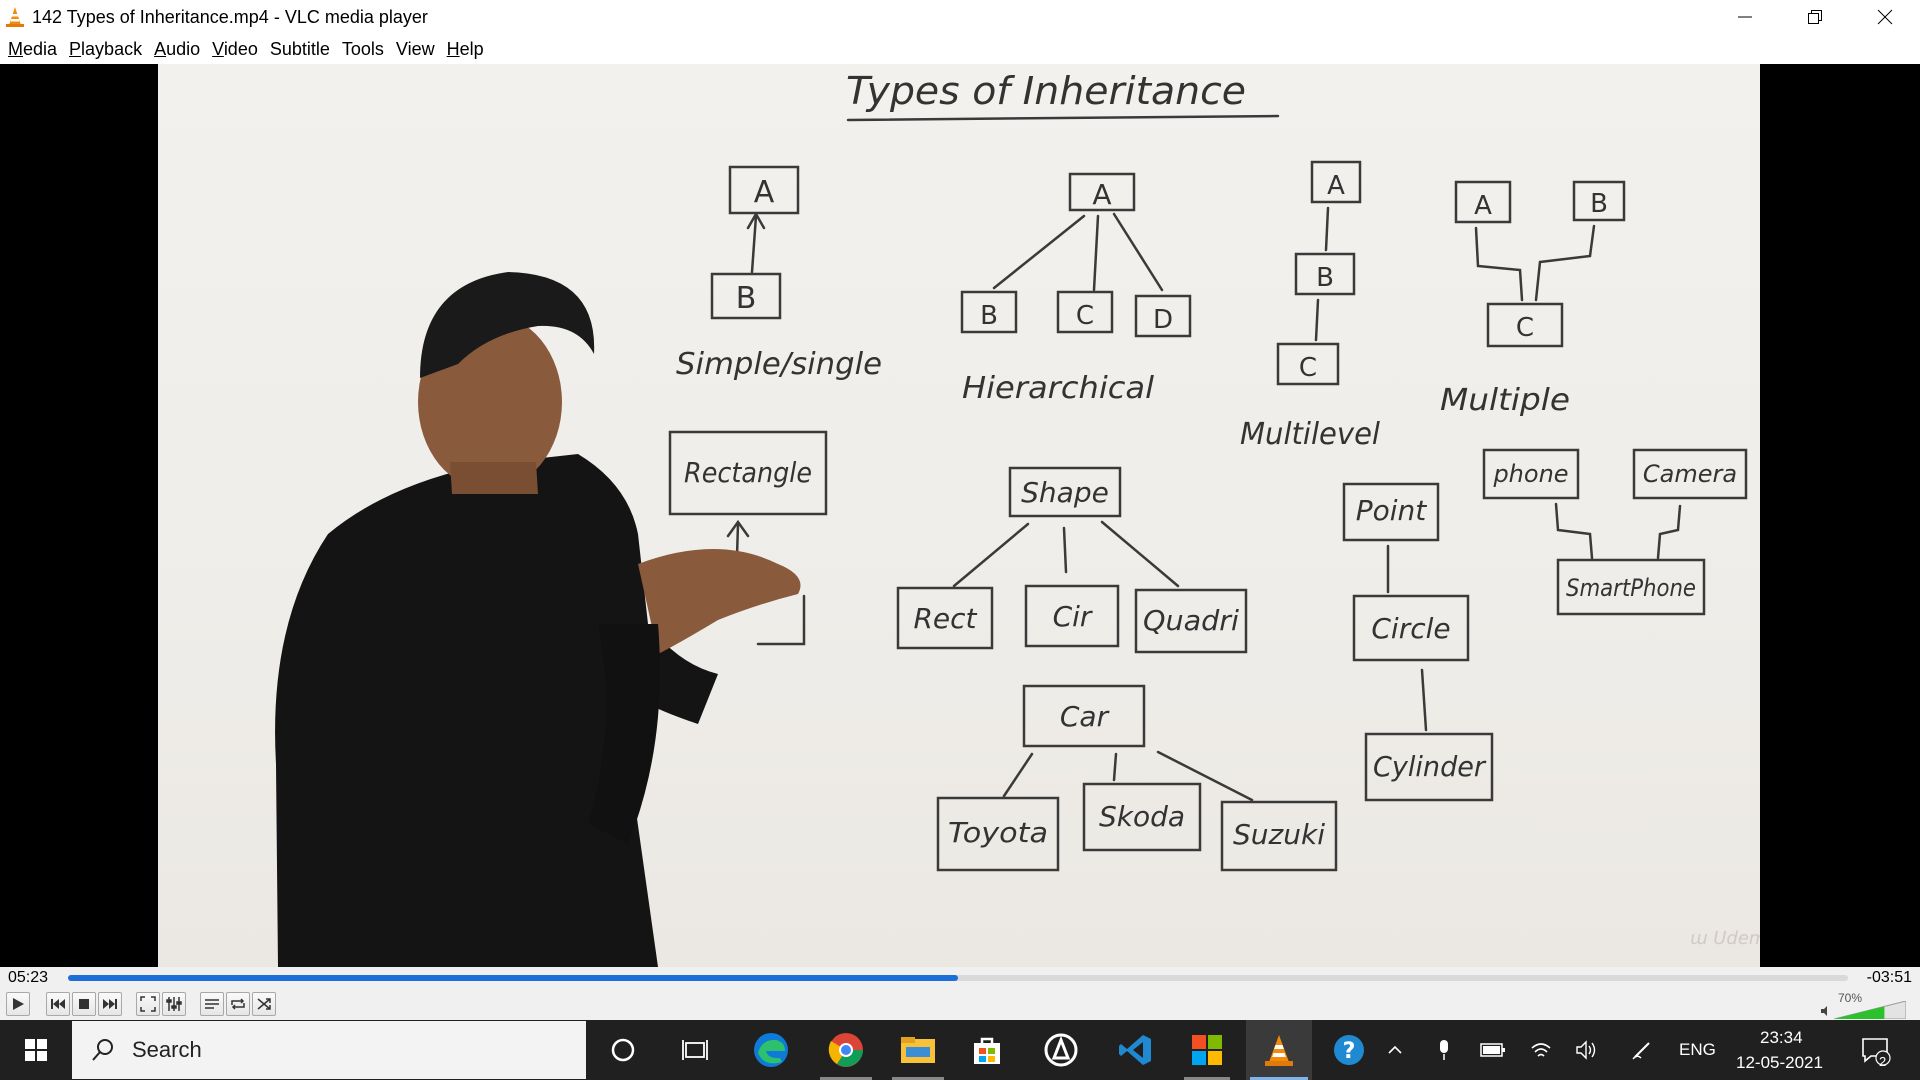 Image resolution: width=1920 pixels, height=1080 pixels. I want to click on cylinder-text: Cylinder, so click(1429, 766).